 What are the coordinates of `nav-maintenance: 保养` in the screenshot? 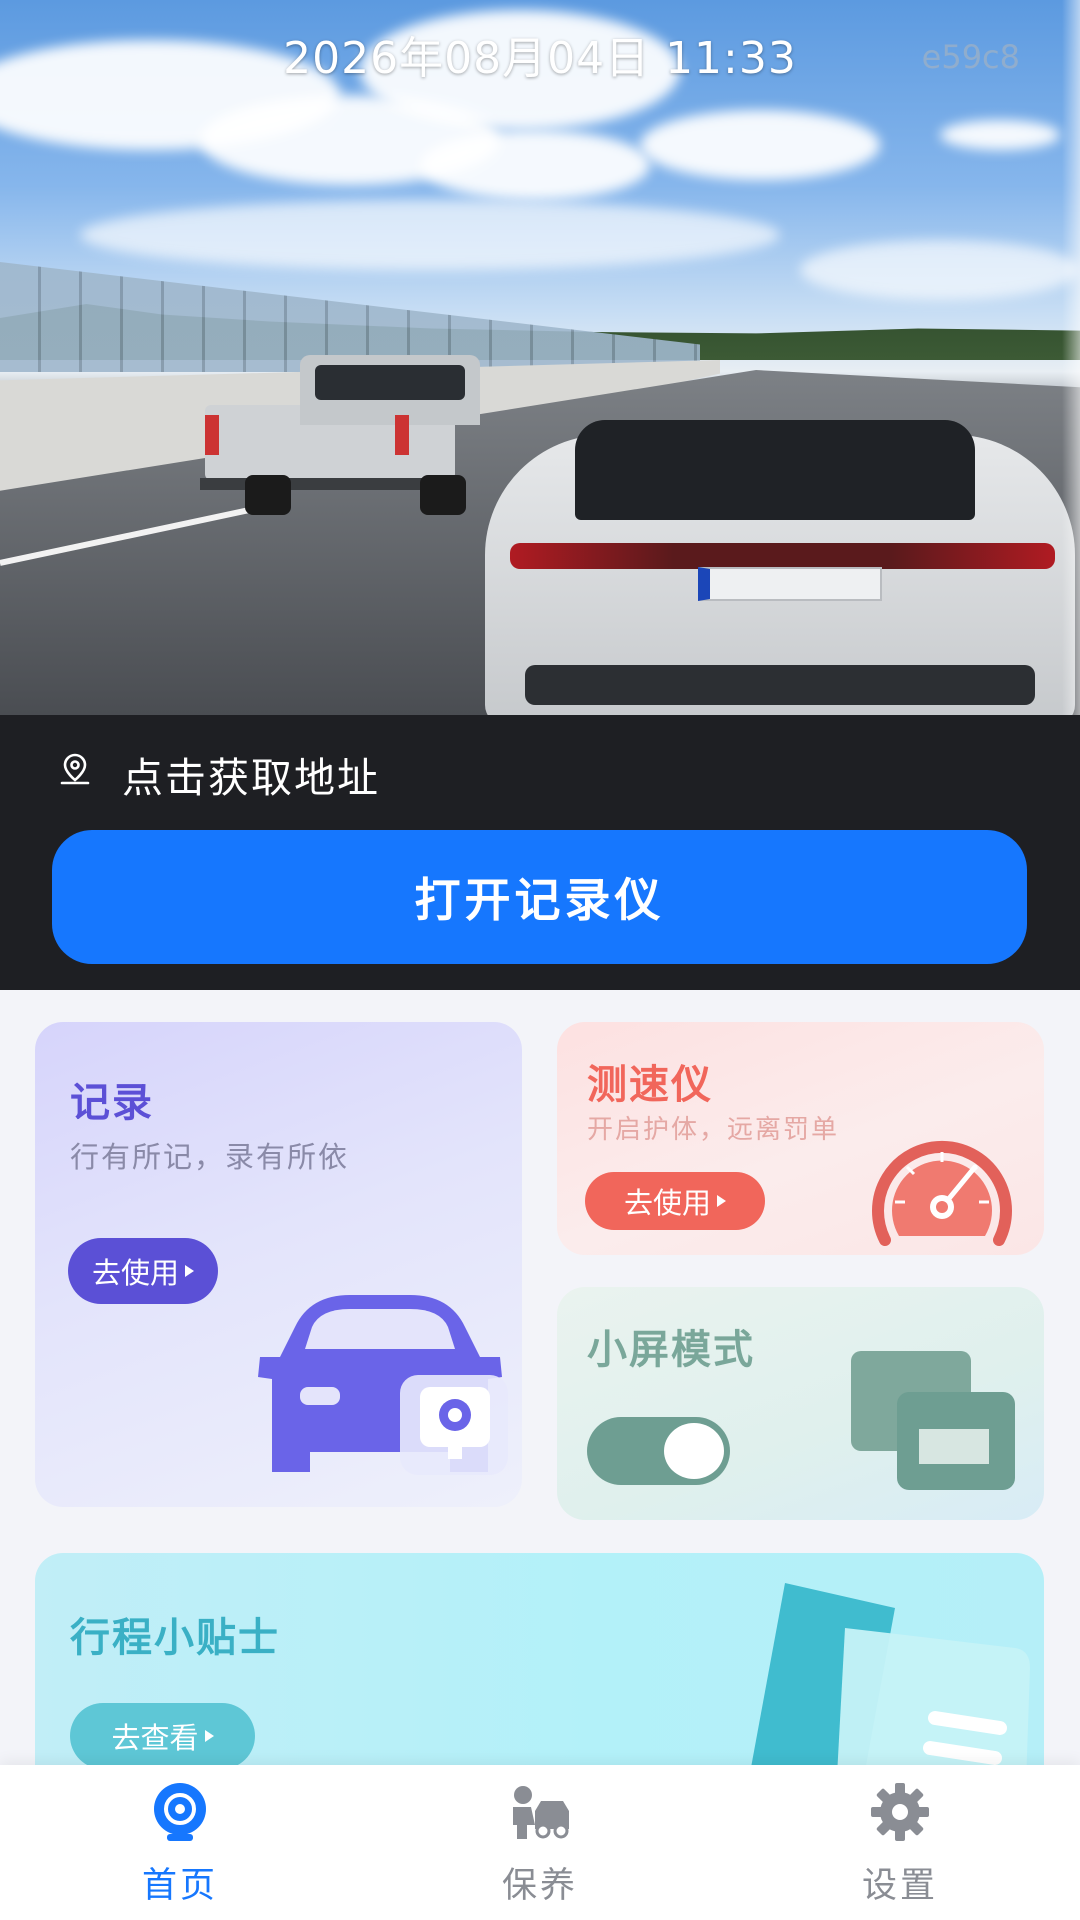 It's located at (540, 1842).